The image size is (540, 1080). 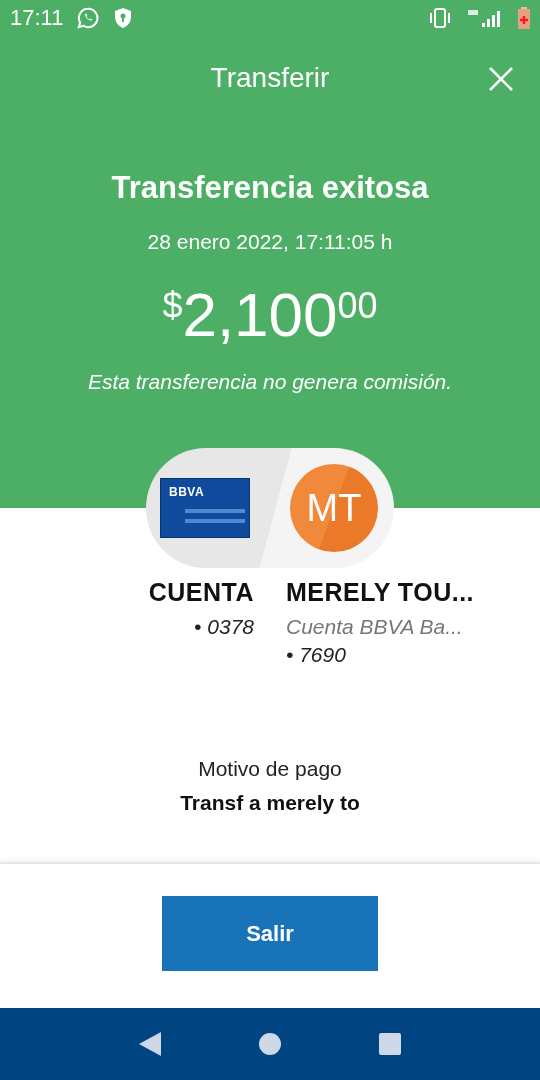 What do you see at coordinates (524, 18) in the screenshot?
I see `battery-icon` at bounding box center [524, 18].